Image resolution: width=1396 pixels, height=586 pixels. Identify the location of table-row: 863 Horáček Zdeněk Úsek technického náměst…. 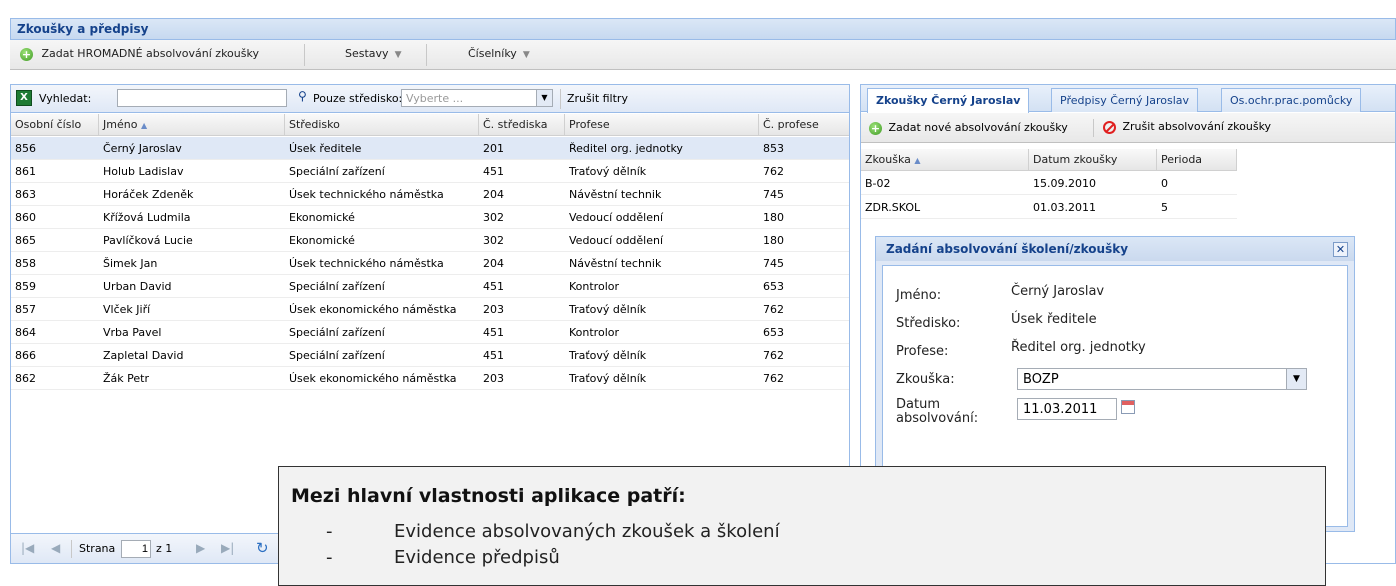
(430, 194).